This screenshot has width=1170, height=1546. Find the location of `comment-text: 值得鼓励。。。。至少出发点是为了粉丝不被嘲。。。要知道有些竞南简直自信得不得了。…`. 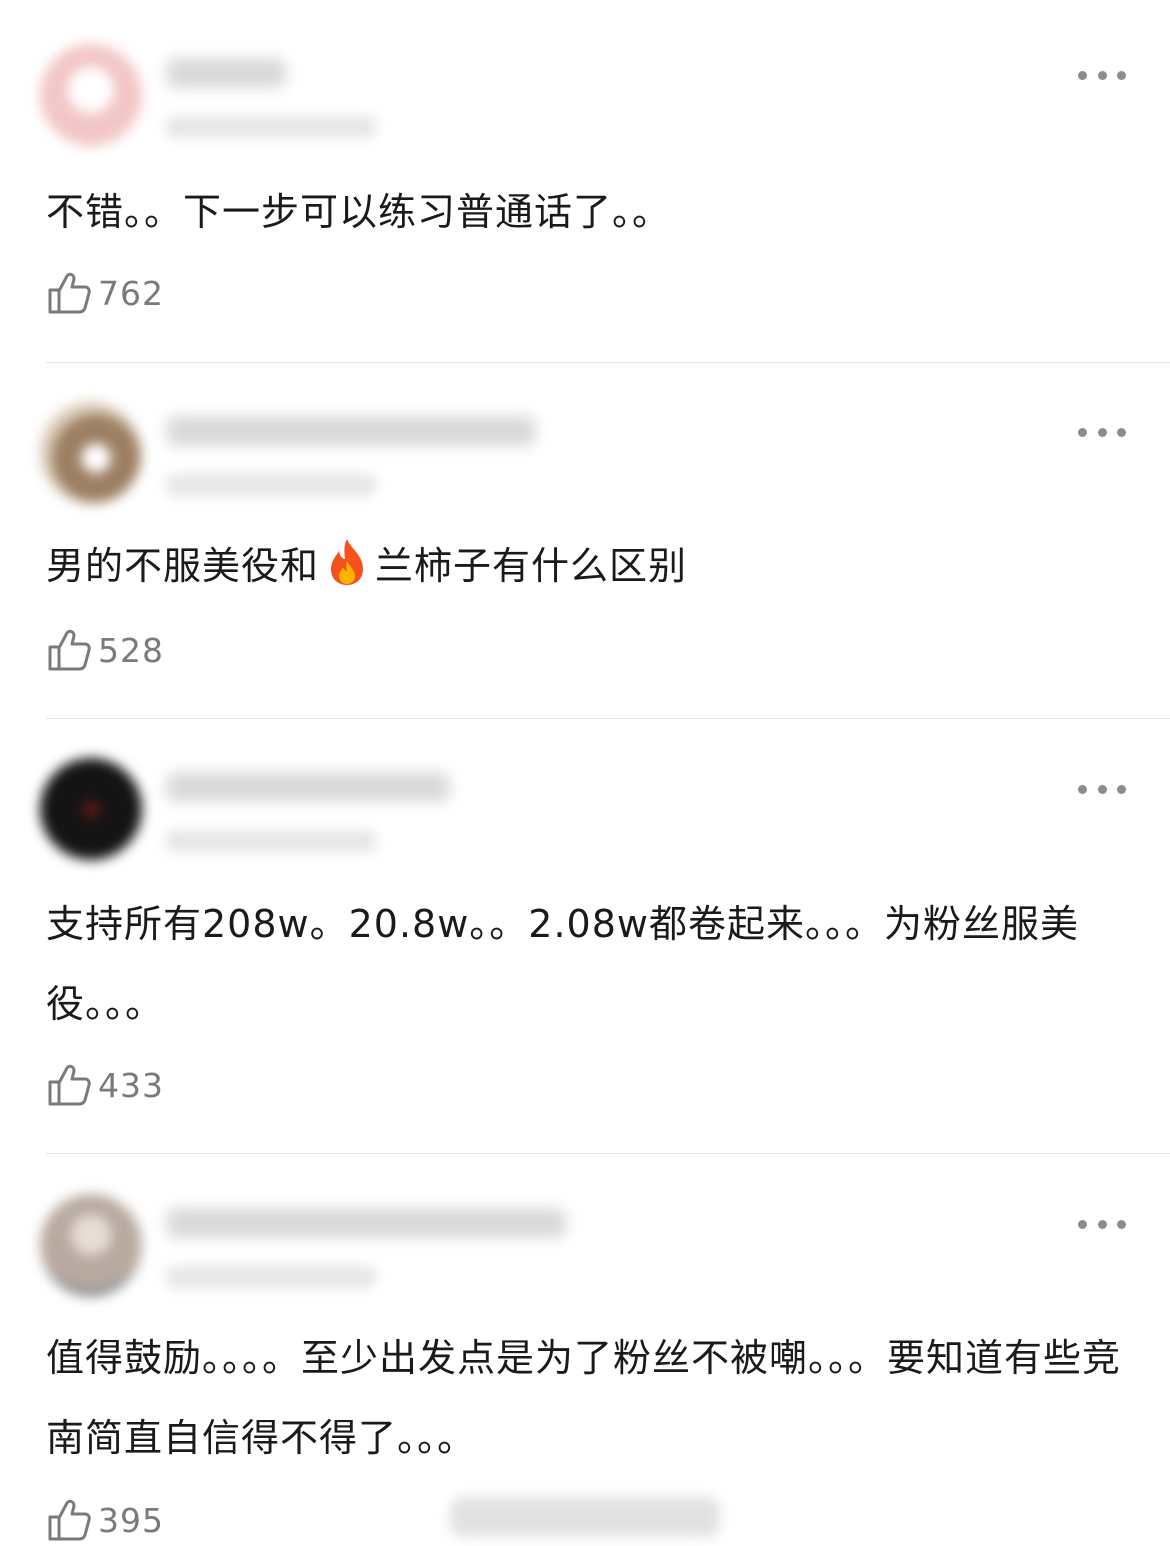

comment-text: 值得鼓励。。。。至少出发点是为了粉丝不被嘲。。。要知道有些竞南简直自信得不得了。… is located at coordinates (584, 1398).